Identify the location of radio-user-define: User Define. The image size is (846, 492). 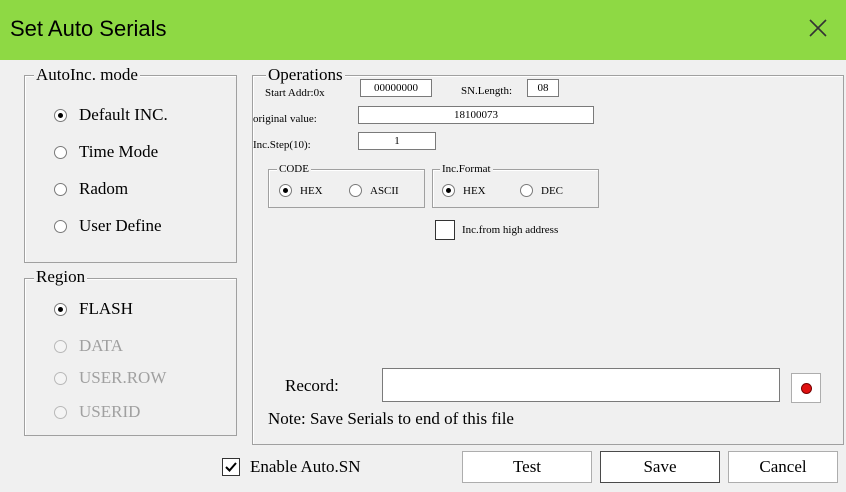
(108, 226).